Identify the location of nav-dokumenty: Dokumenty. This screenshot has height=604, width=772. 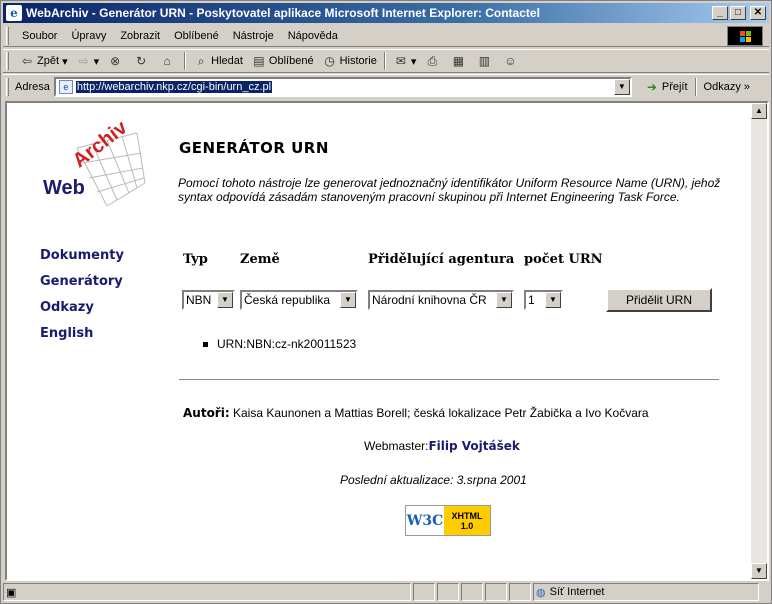
(82, 255).